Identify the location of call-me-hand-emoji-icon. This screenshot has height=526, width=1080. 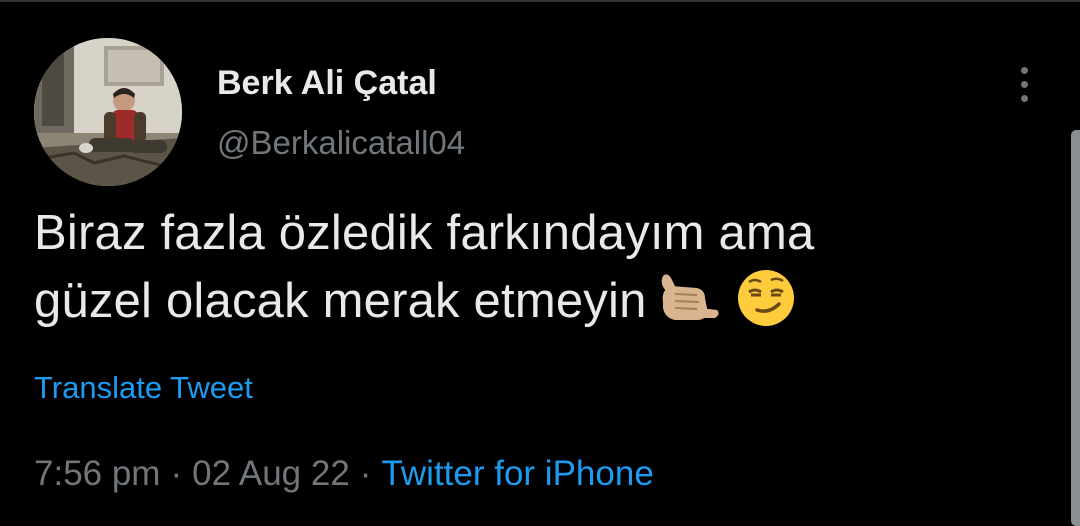
(690, 298).